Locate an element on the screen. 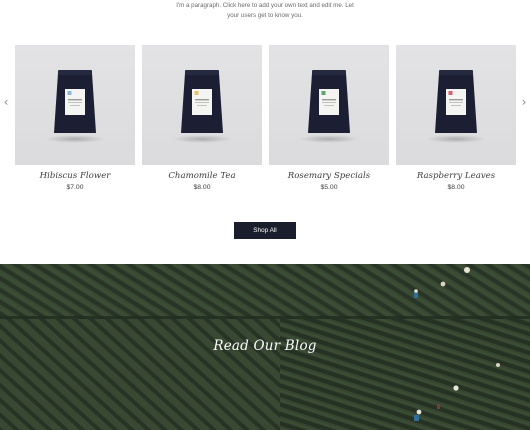  blog-banner-title: Read Our Blog is located at coordinates (265, 346).